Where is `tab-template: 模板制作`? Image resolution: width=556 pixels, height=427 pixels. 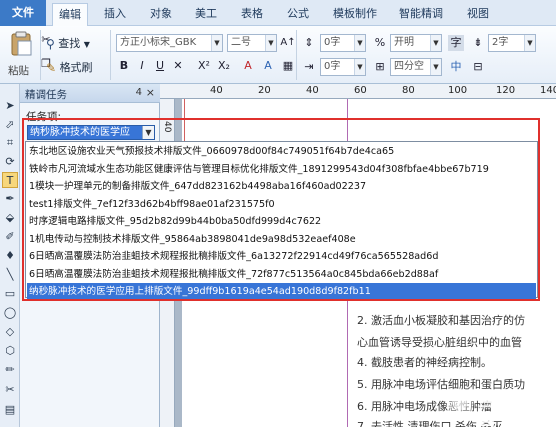
tab-template: 模板制作 is located at coordinates (355, 14).